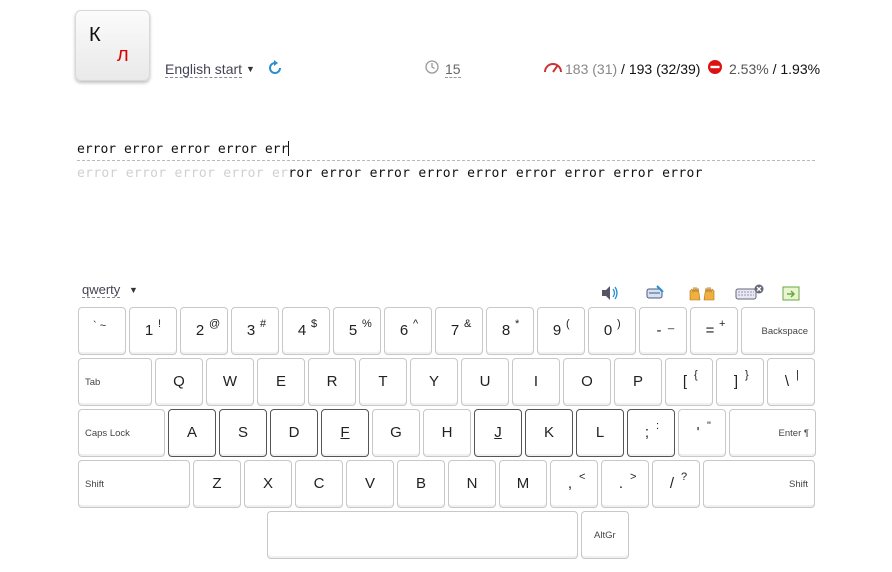 This screenshot has height=572, width=892. I want to click on key-v: V, so click(370, 484).